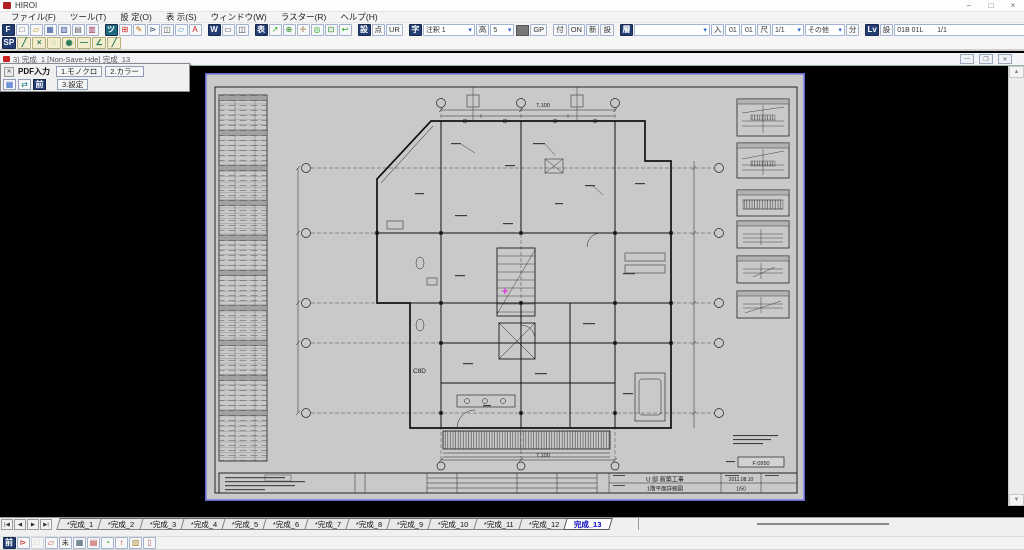  What do you see at coordinates (107, 543) in the screenshot?
I see `history-clock-icon: ◔` at bounding box center [107, 543].